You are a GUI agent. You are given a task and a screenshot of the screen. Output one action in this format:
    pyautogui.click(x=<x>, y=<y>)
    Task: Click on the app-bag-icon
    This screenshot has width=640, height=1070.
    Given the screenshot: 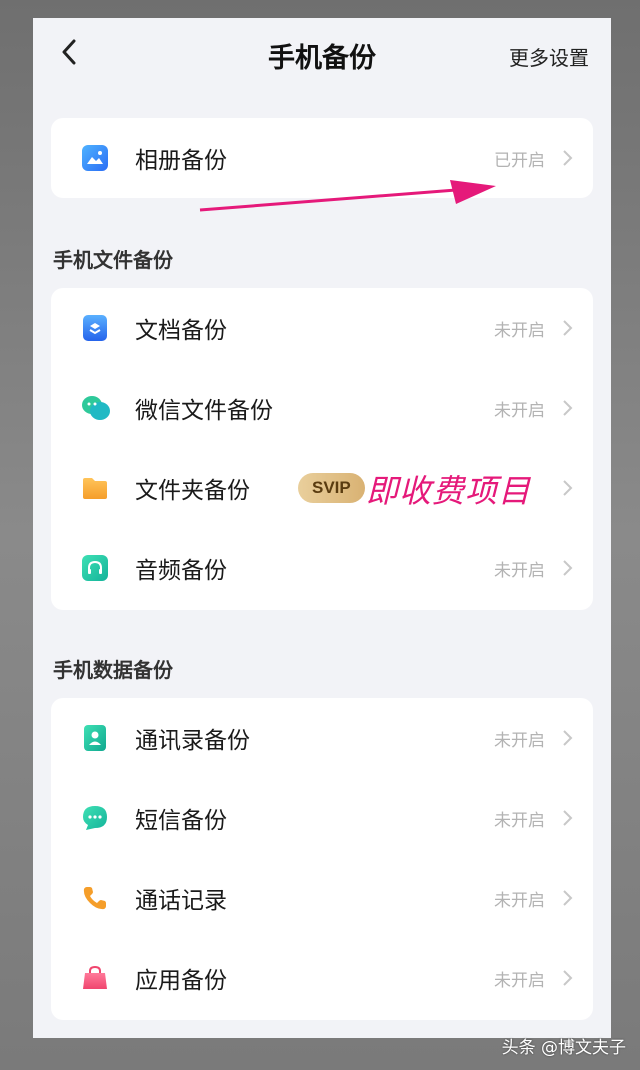 What is the action you would take?
    pyautogui.click(x=95, y=977)
    